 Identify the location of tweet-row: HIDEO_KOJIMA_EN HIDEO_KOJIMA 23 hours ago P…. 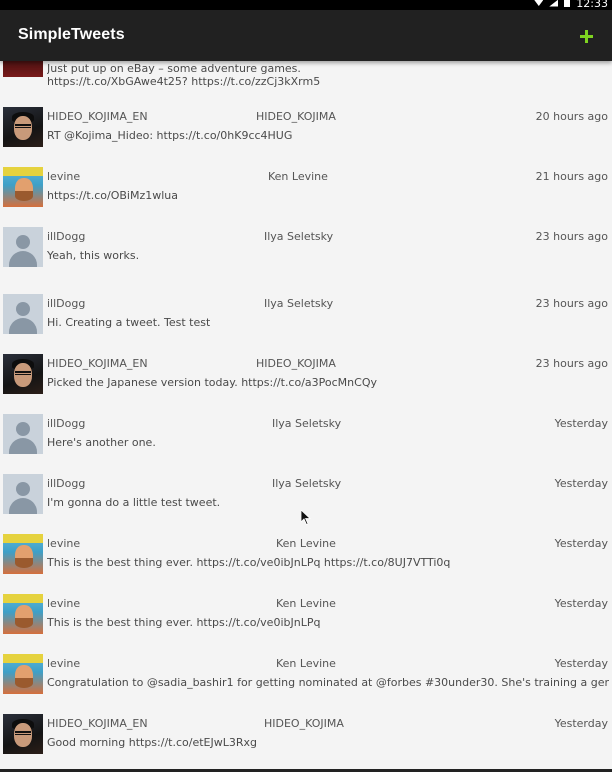
(306, 384).